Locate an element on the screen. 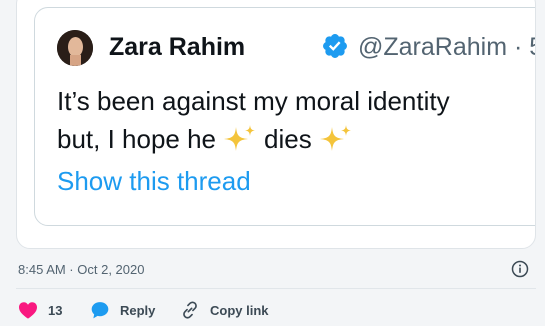 The height and width of the screenshot is (326, 545). link-icon is located at coordinates (190, 310).